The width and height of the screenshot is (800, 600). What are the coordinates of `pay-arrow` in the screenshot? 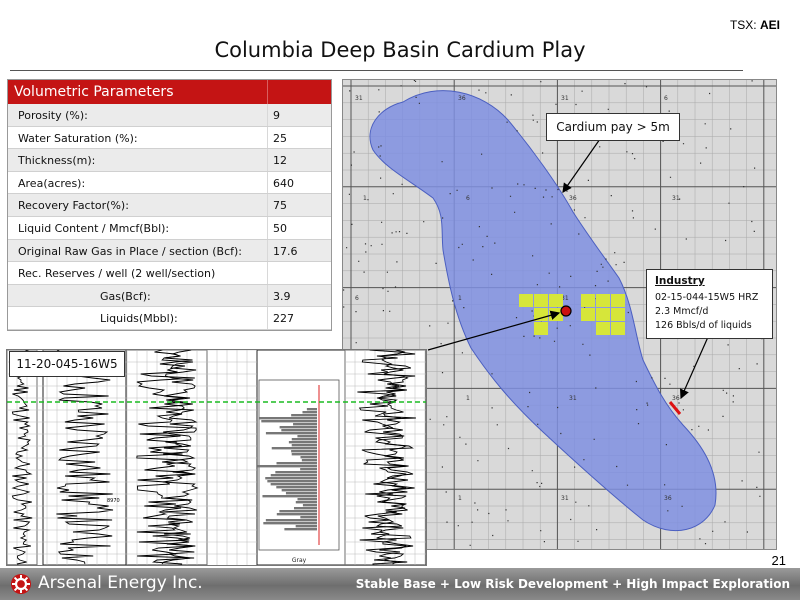 It's located at (581, 165).